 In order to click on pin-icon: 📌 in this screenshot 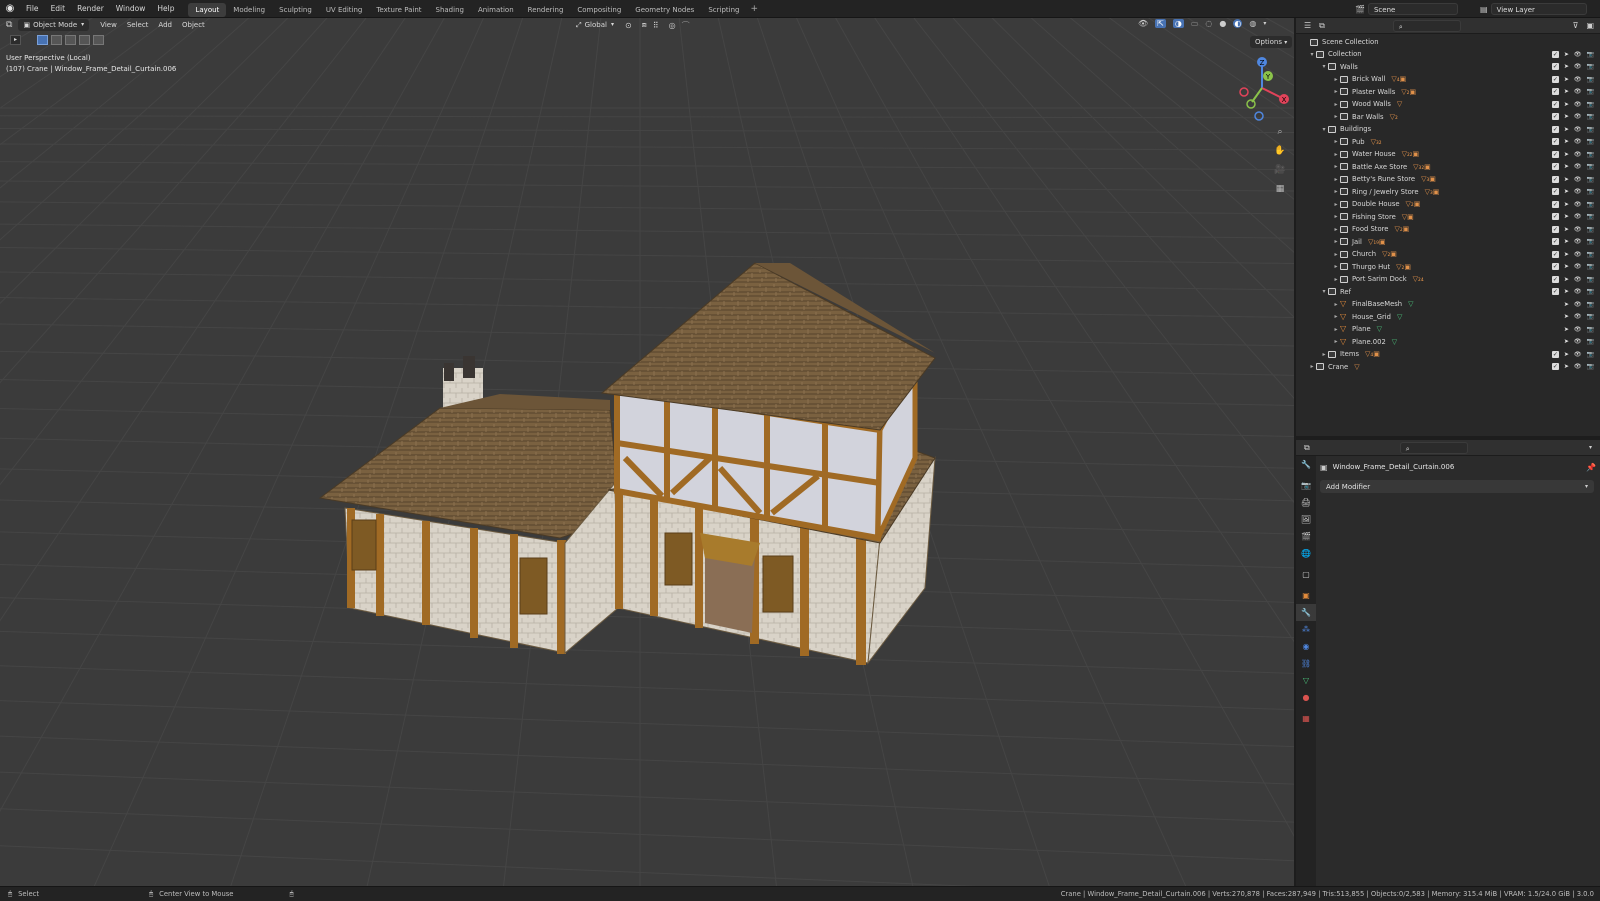, I will do `click(1591, 467)`.